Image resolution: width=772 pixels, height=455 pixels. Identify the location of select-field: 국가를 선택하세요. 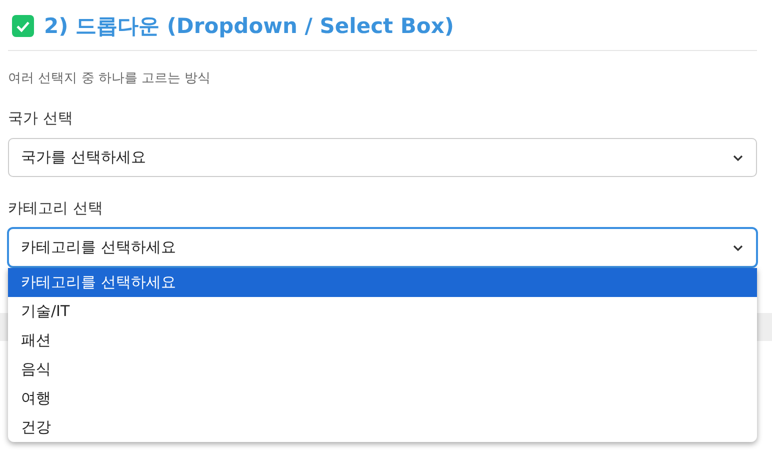
(382, 157).